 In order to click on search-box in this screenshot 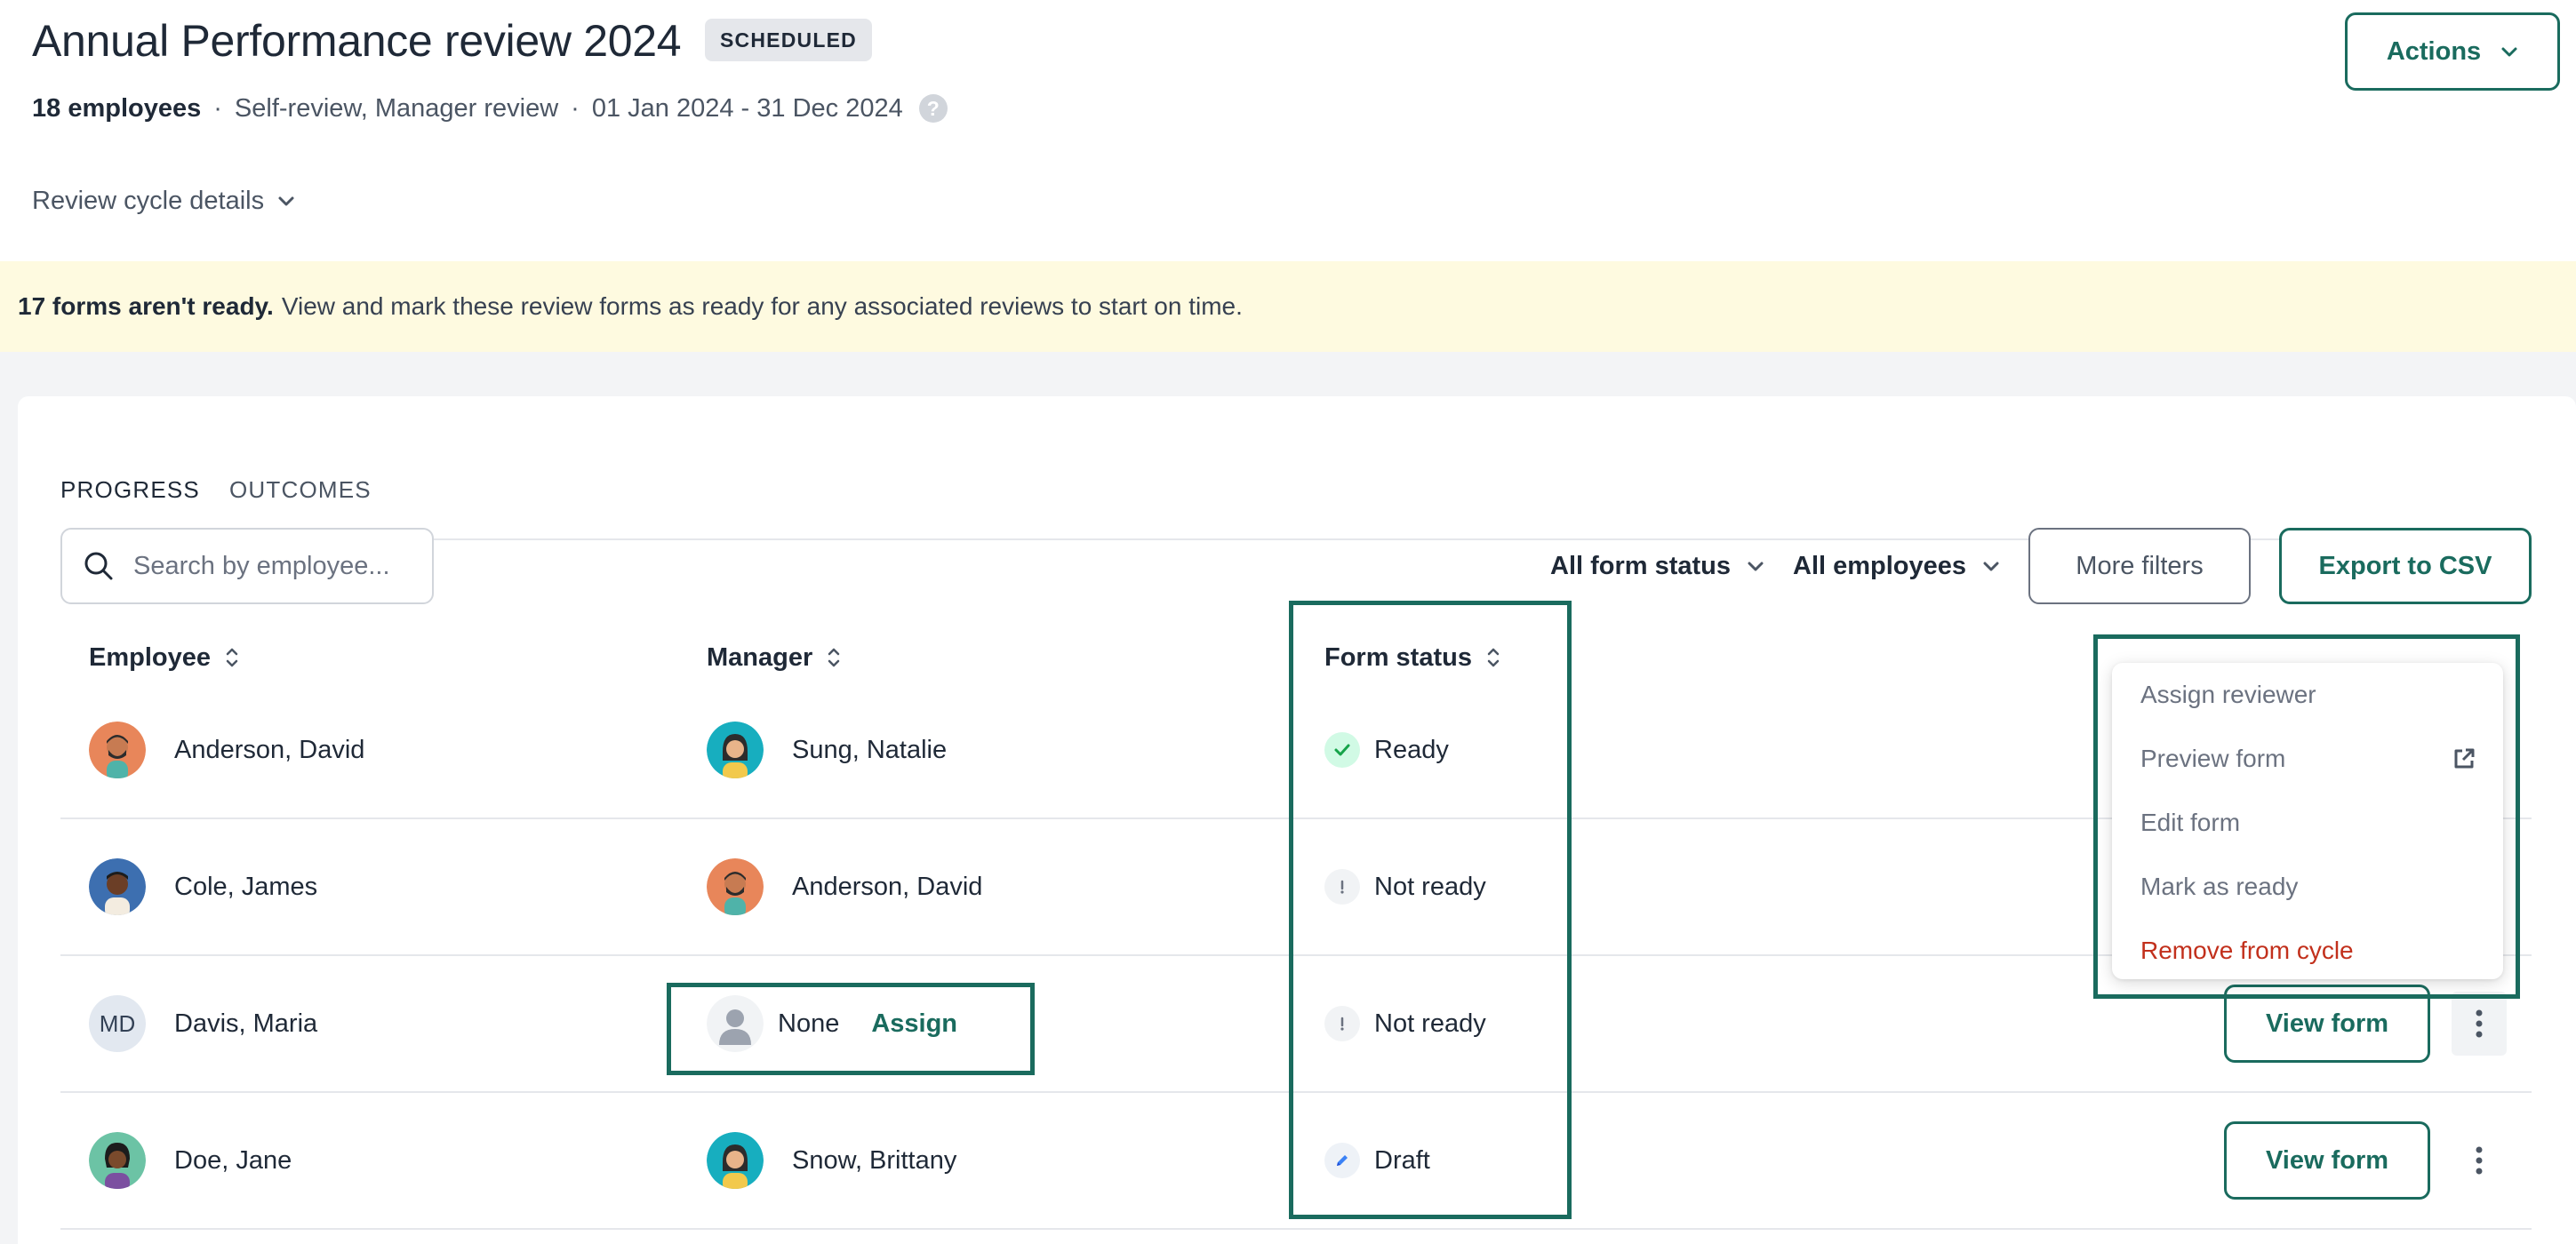, I will do `click(247, 566)`.